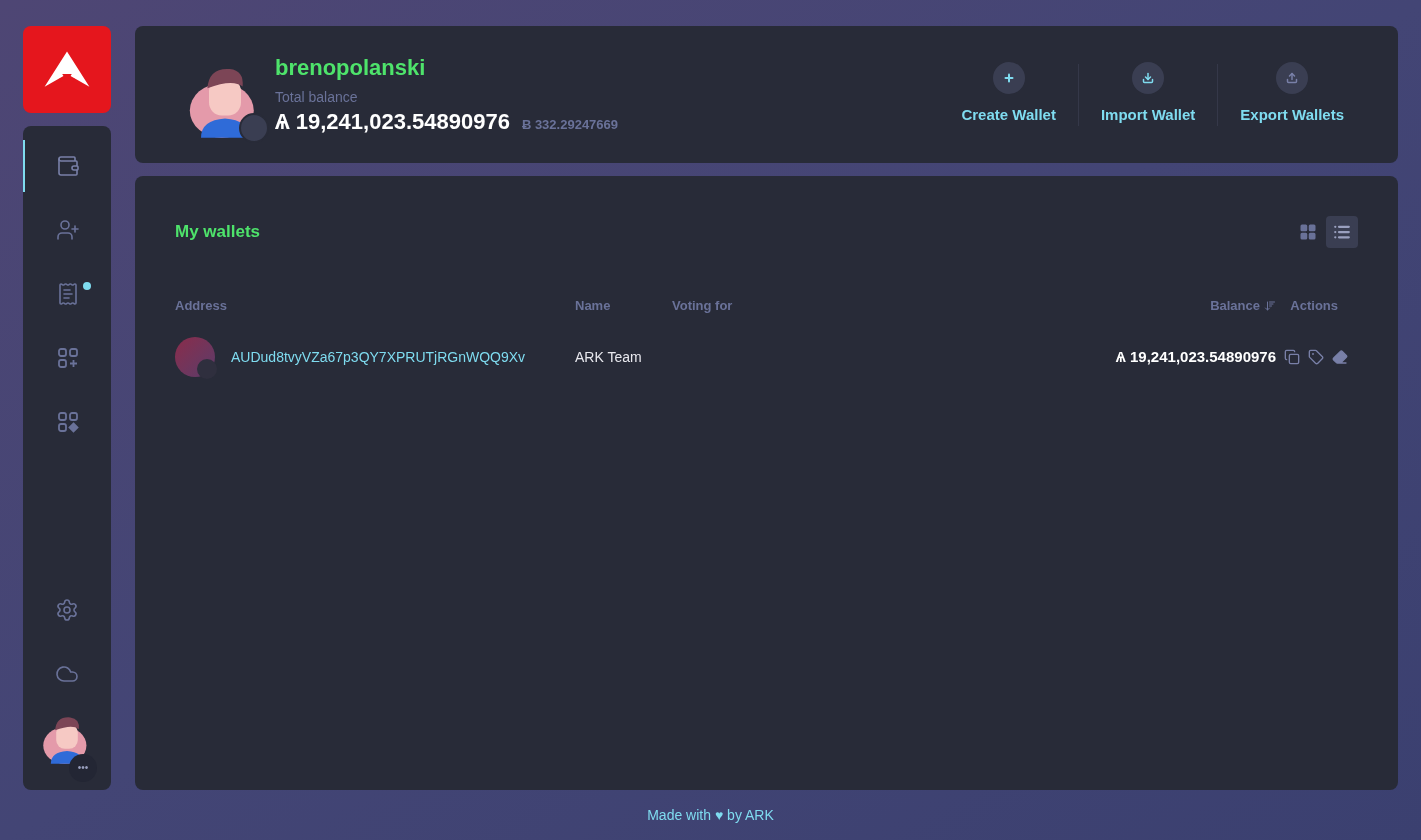  Describe the element at coordinates (570, 125) in the screenshot. I see `btc-balance: Ƀ 332.29247669` at that location.